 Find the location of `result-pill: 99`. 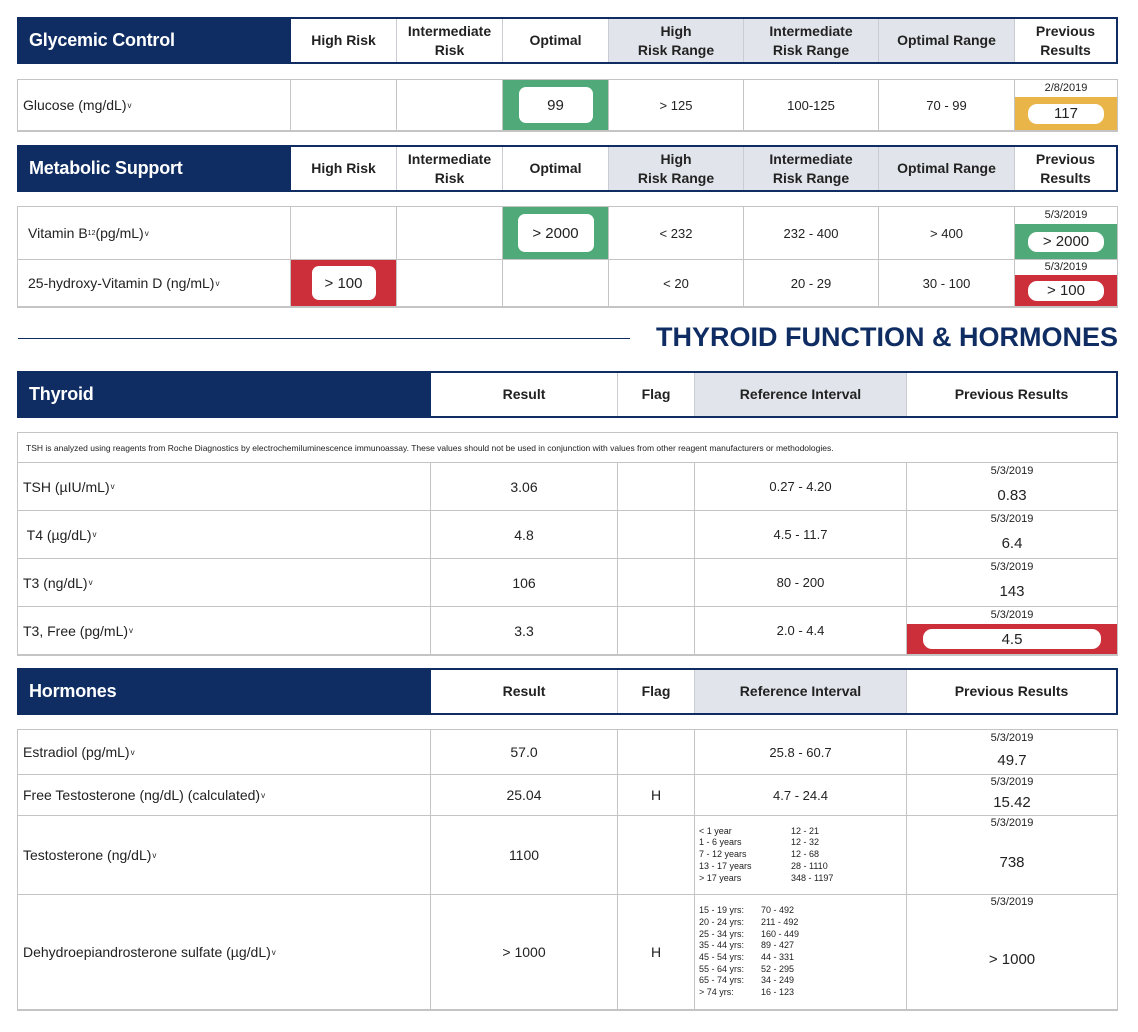

result-pill: 99 is located at coordinates (555, 105).